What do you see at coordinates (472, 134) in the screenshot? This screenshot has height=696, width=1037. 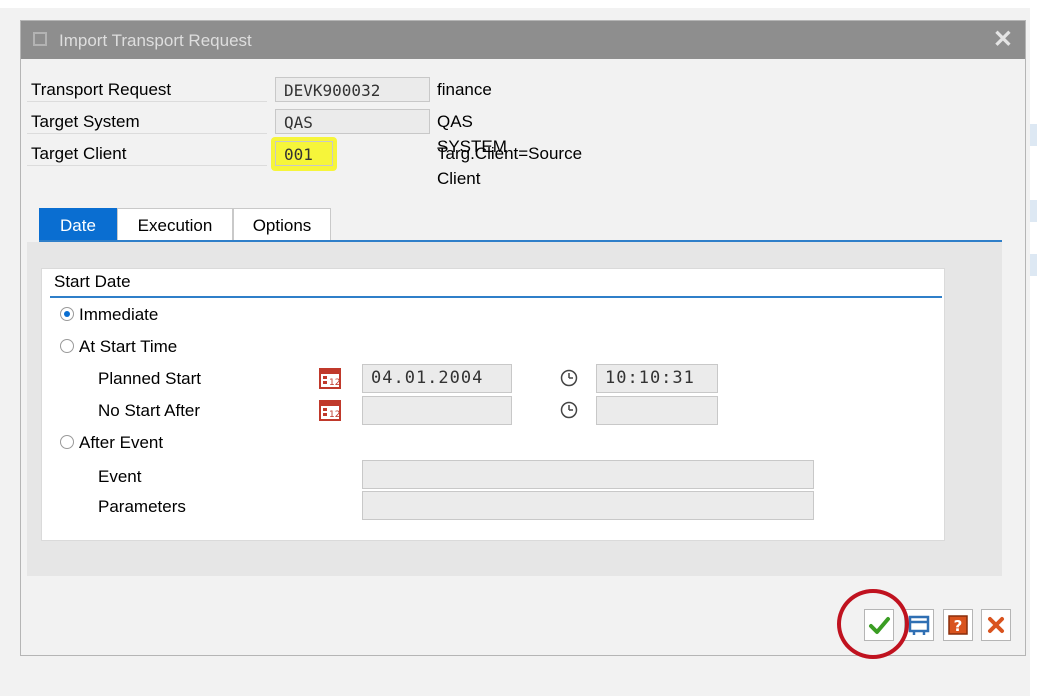 I see `target-system-description: QAS SYSTEM` at bounding box center [472, 134].